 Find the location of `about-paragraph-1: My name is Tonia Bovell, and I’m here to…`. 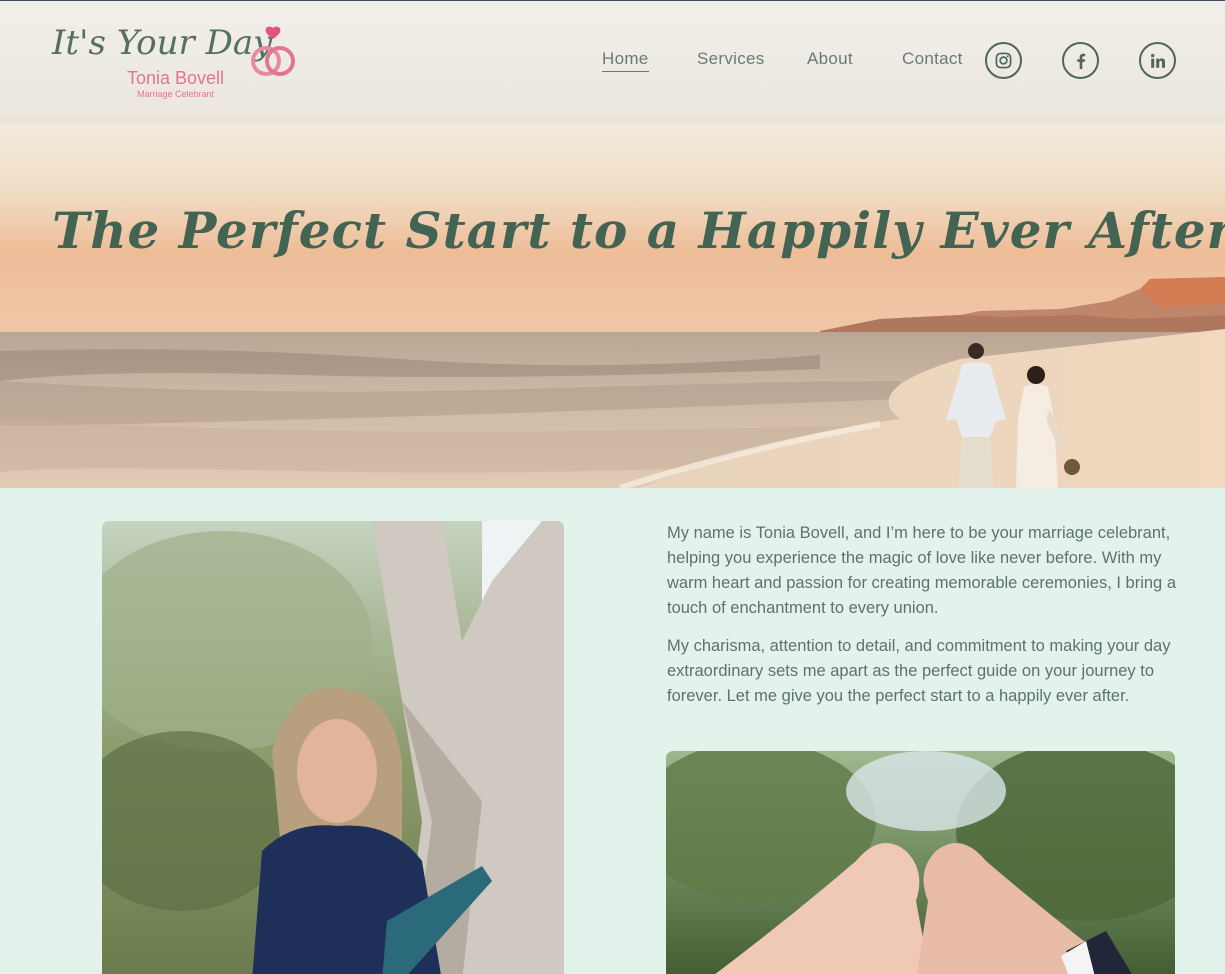

about-paragraph-1: My name is Tonia Bovell, and I’m here to… is located at coordinates (921, 570).